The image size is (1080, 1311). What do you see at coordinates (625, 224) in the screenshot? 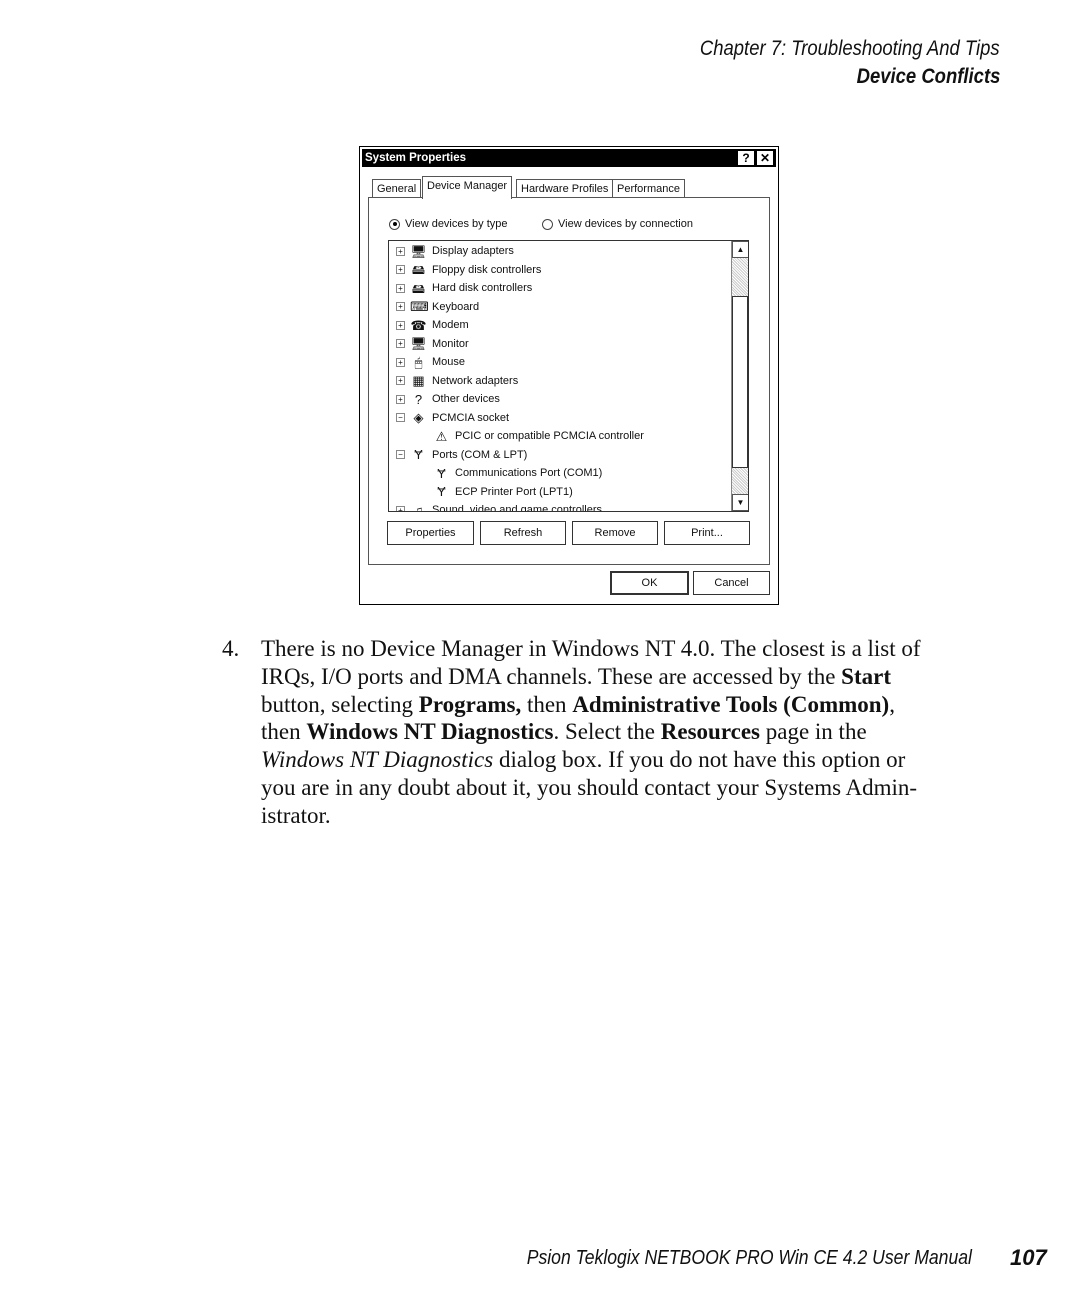
I see `radio-label: View devices by connection` at bounding box center [625, 224].